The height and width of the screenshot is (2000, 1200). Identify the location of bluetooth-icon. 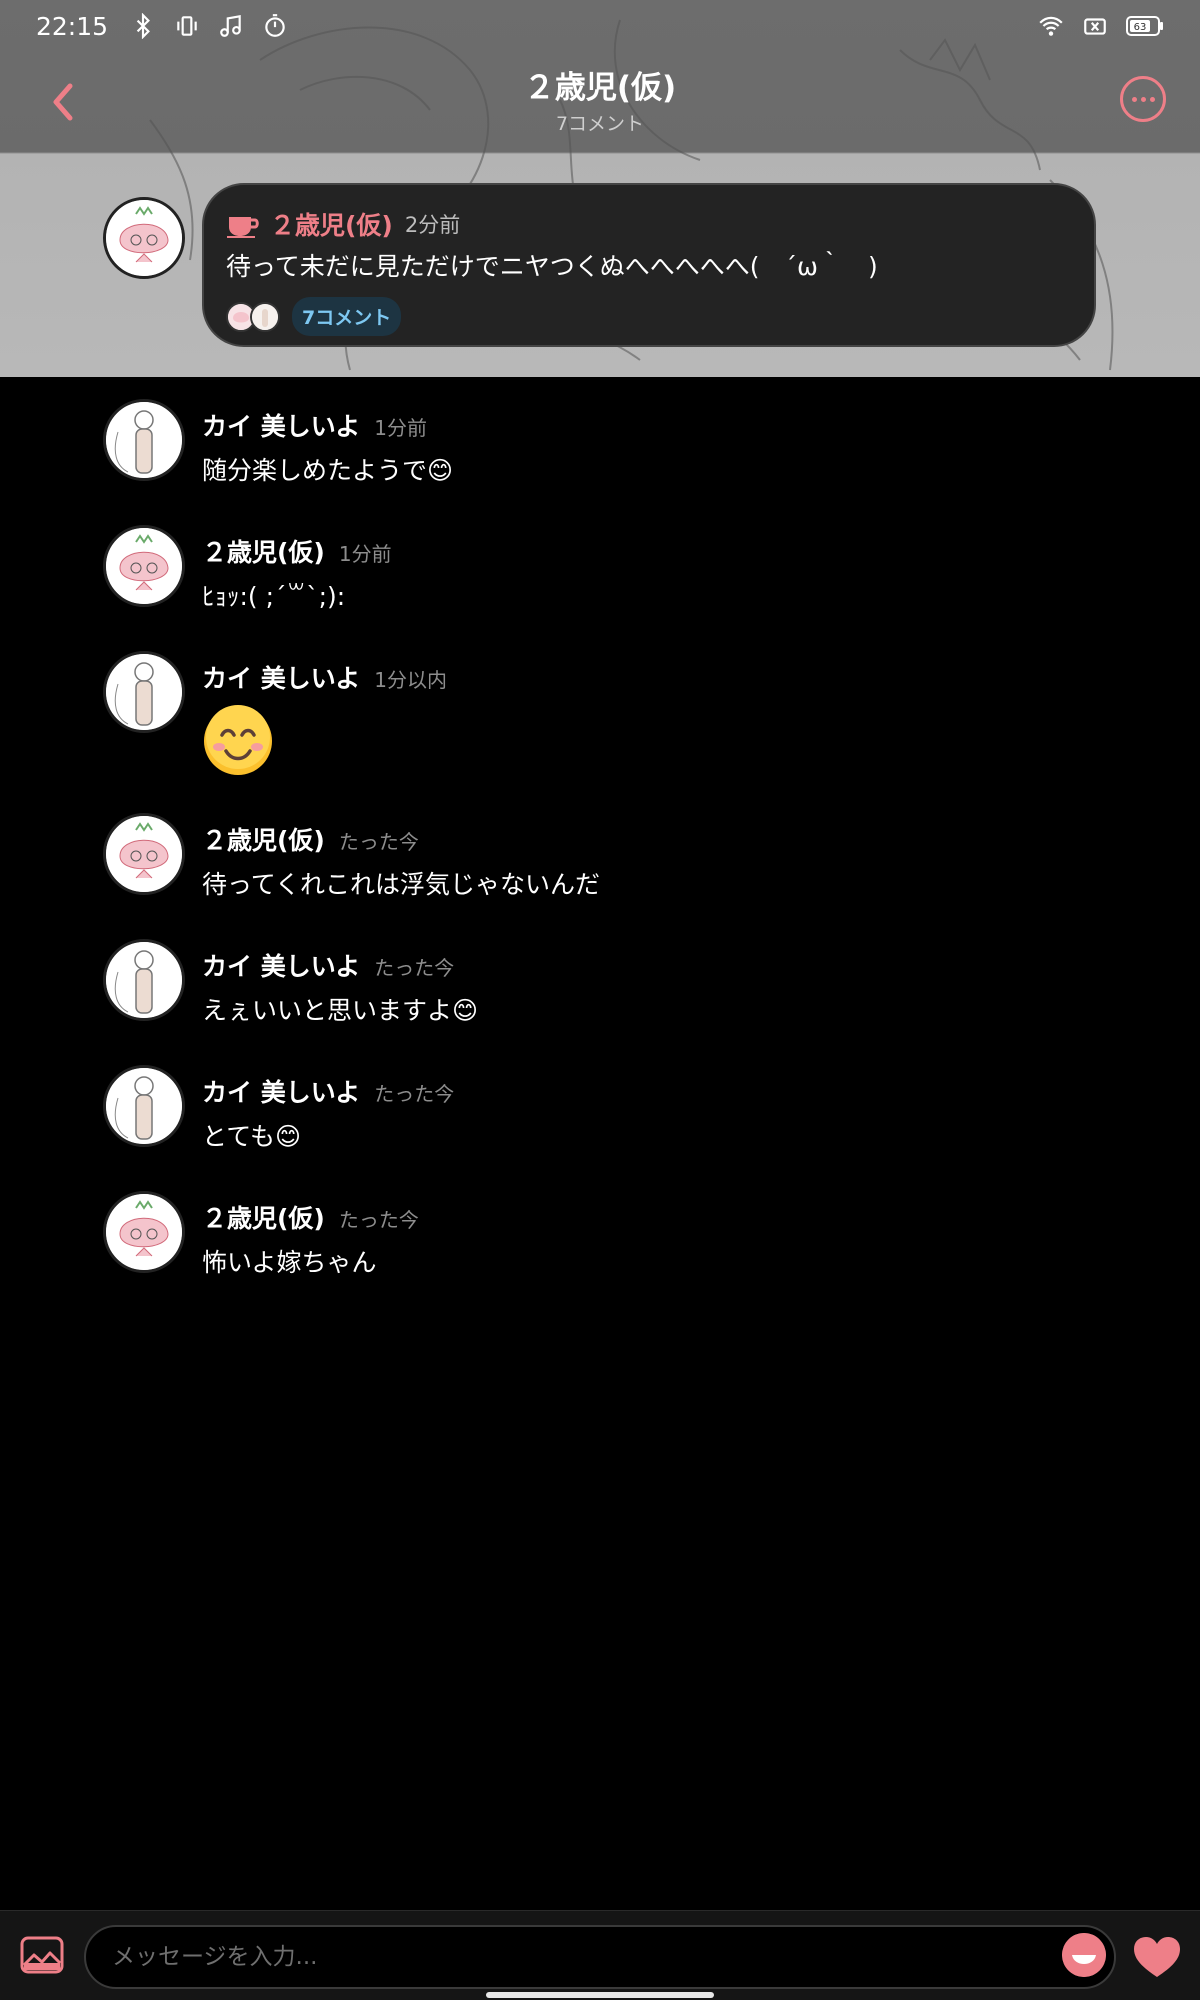
(143, 26).